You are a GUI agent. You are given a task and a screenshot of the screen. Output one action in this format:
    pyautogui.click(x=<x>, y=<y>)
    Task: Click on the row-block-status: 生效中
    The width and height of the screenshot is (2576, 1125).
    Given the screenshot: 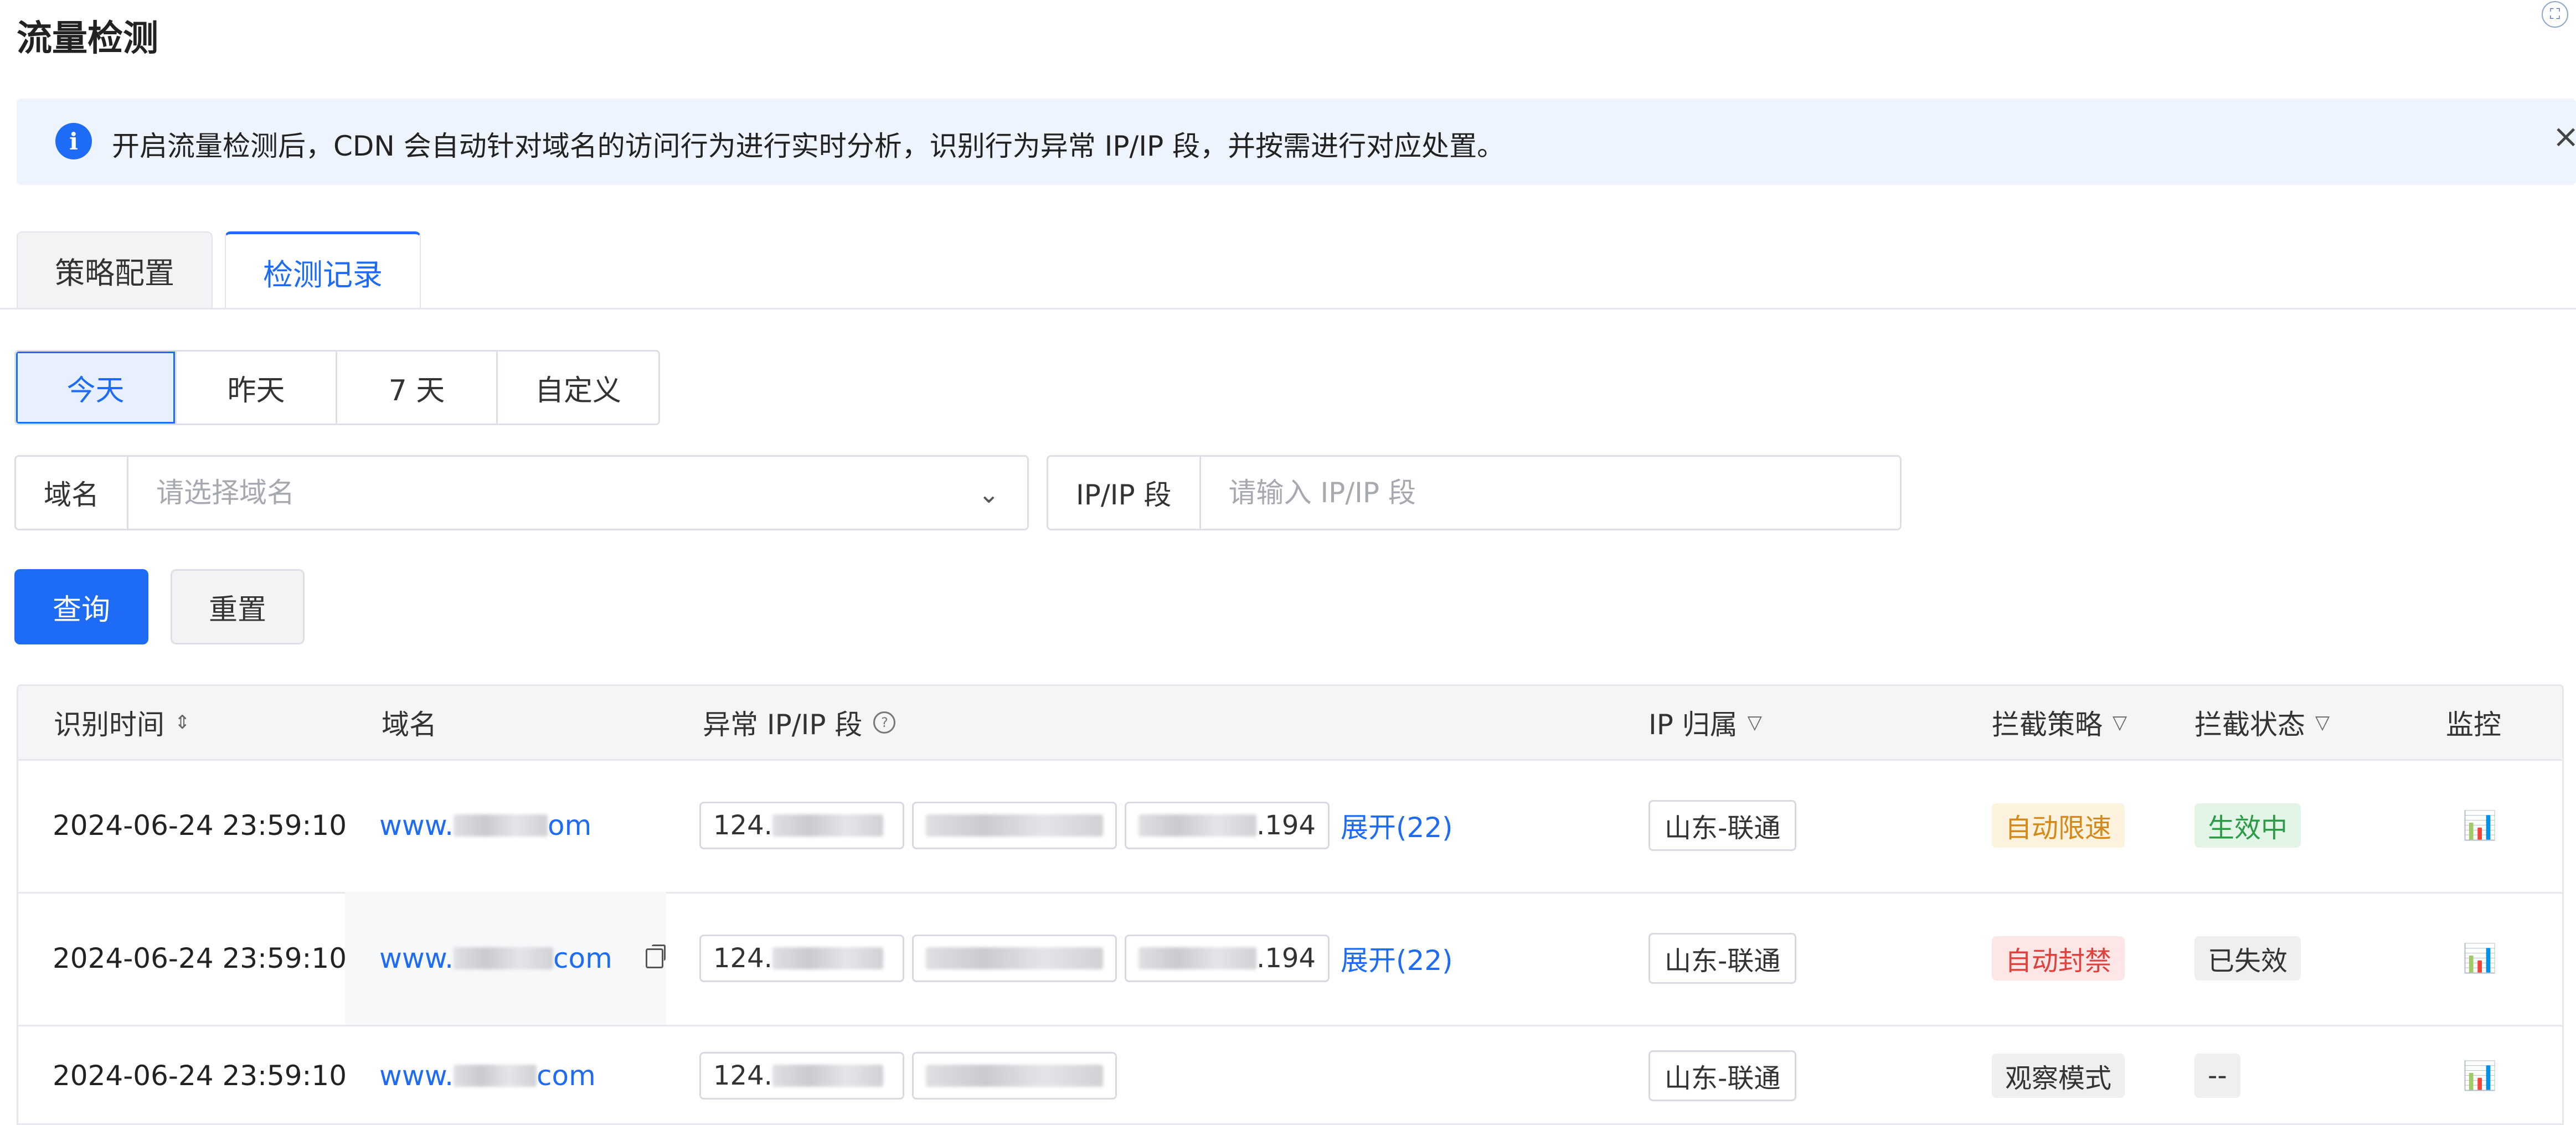 What is the action you would take?
    pyautogui.click(x=2247, y=825)
    